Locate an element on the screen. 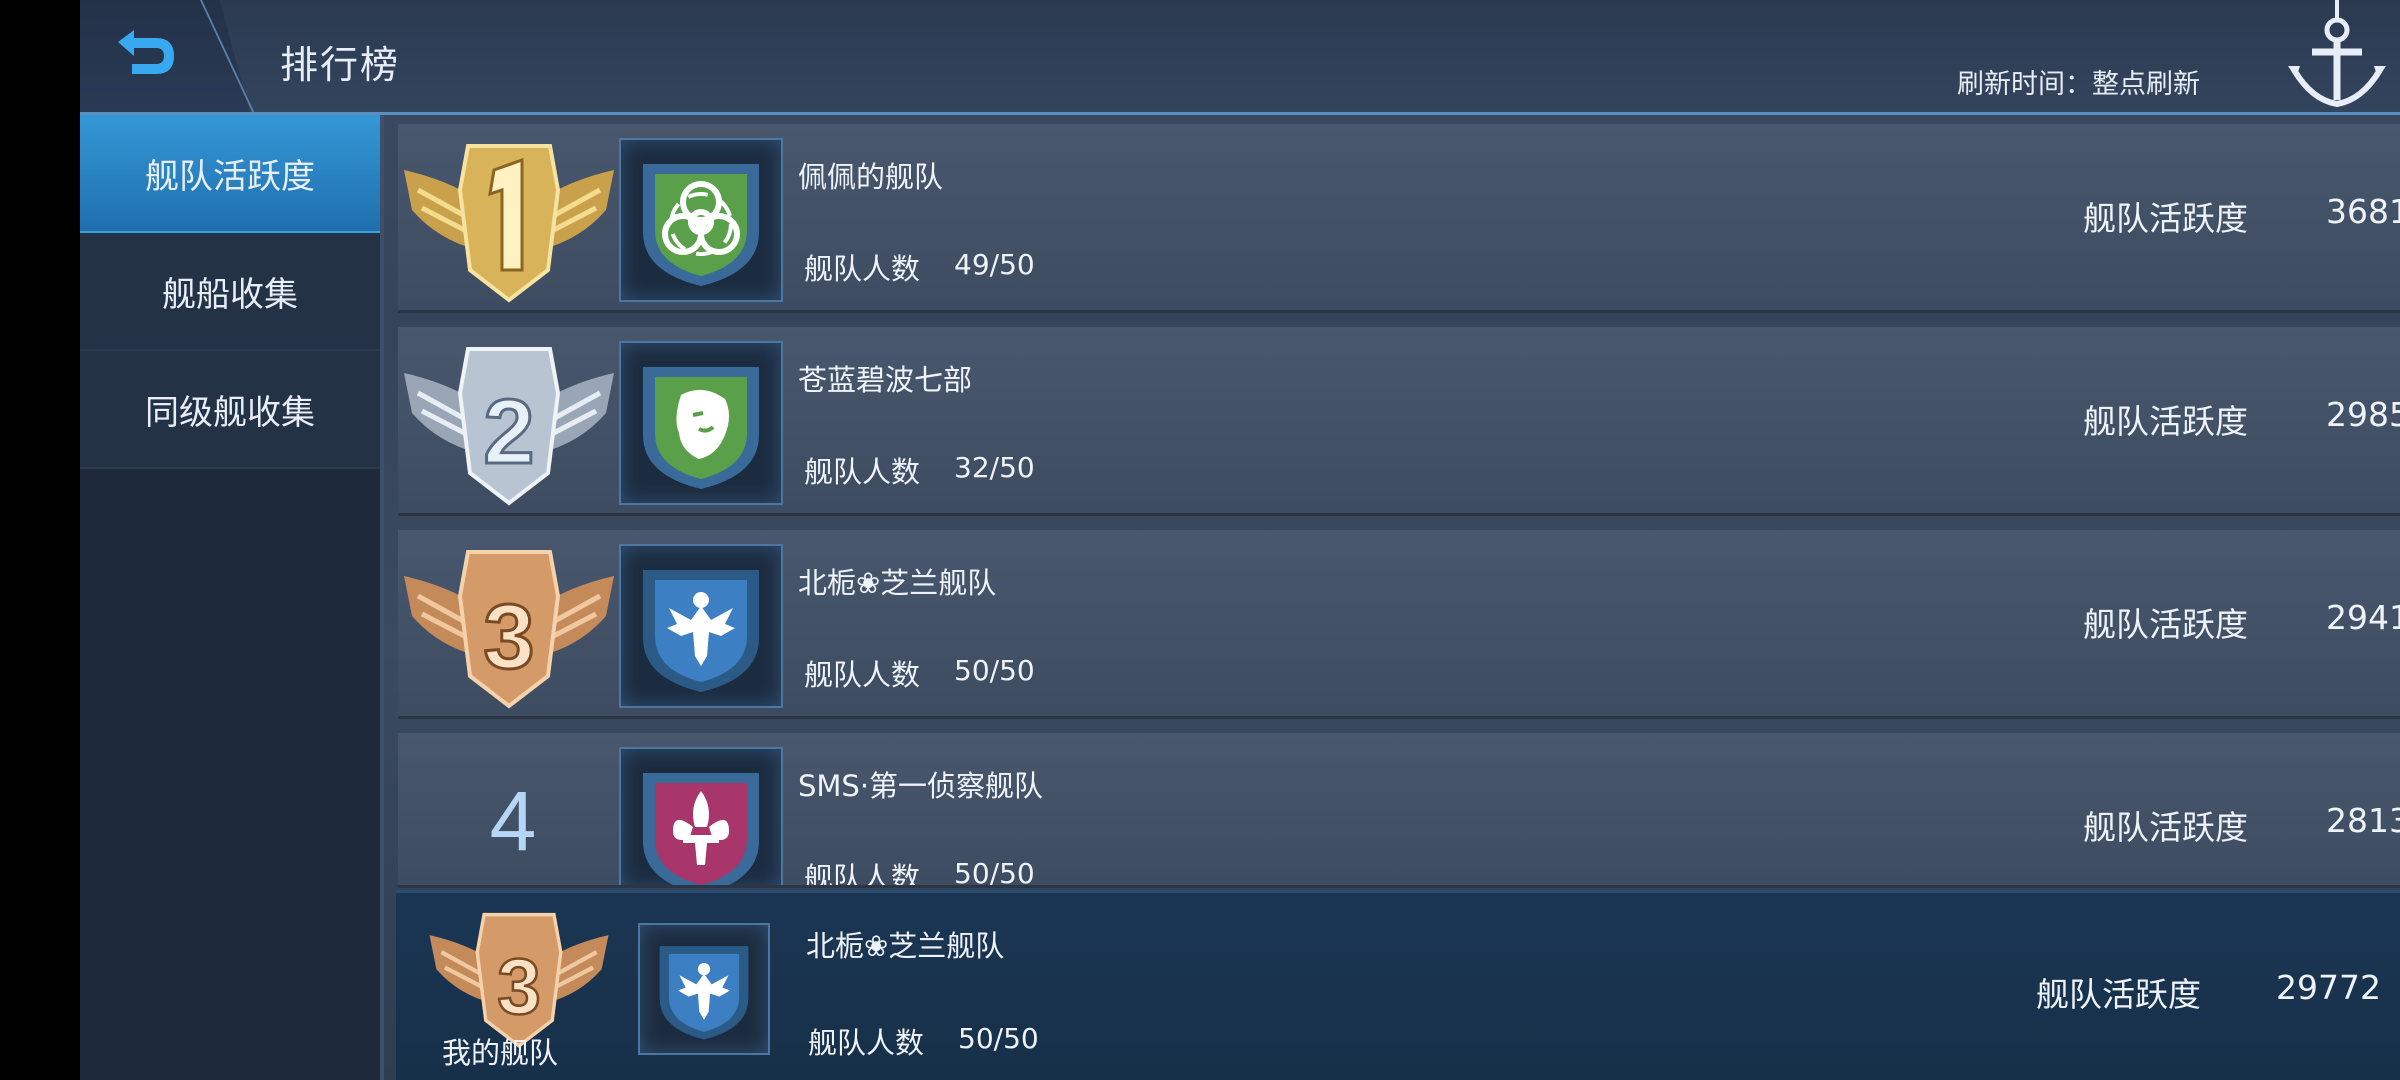 This screenshot has height=1080, width=2400. fleet-name: 佩佩的舰队 is located at coordinates (871, 177).